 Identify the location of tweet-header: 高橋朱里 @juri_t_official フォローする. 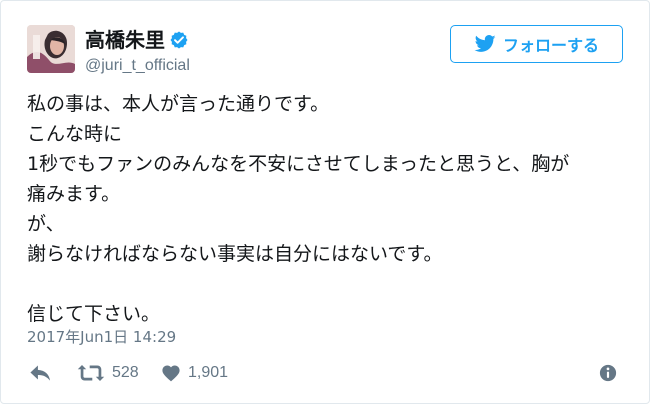
(325, 51).